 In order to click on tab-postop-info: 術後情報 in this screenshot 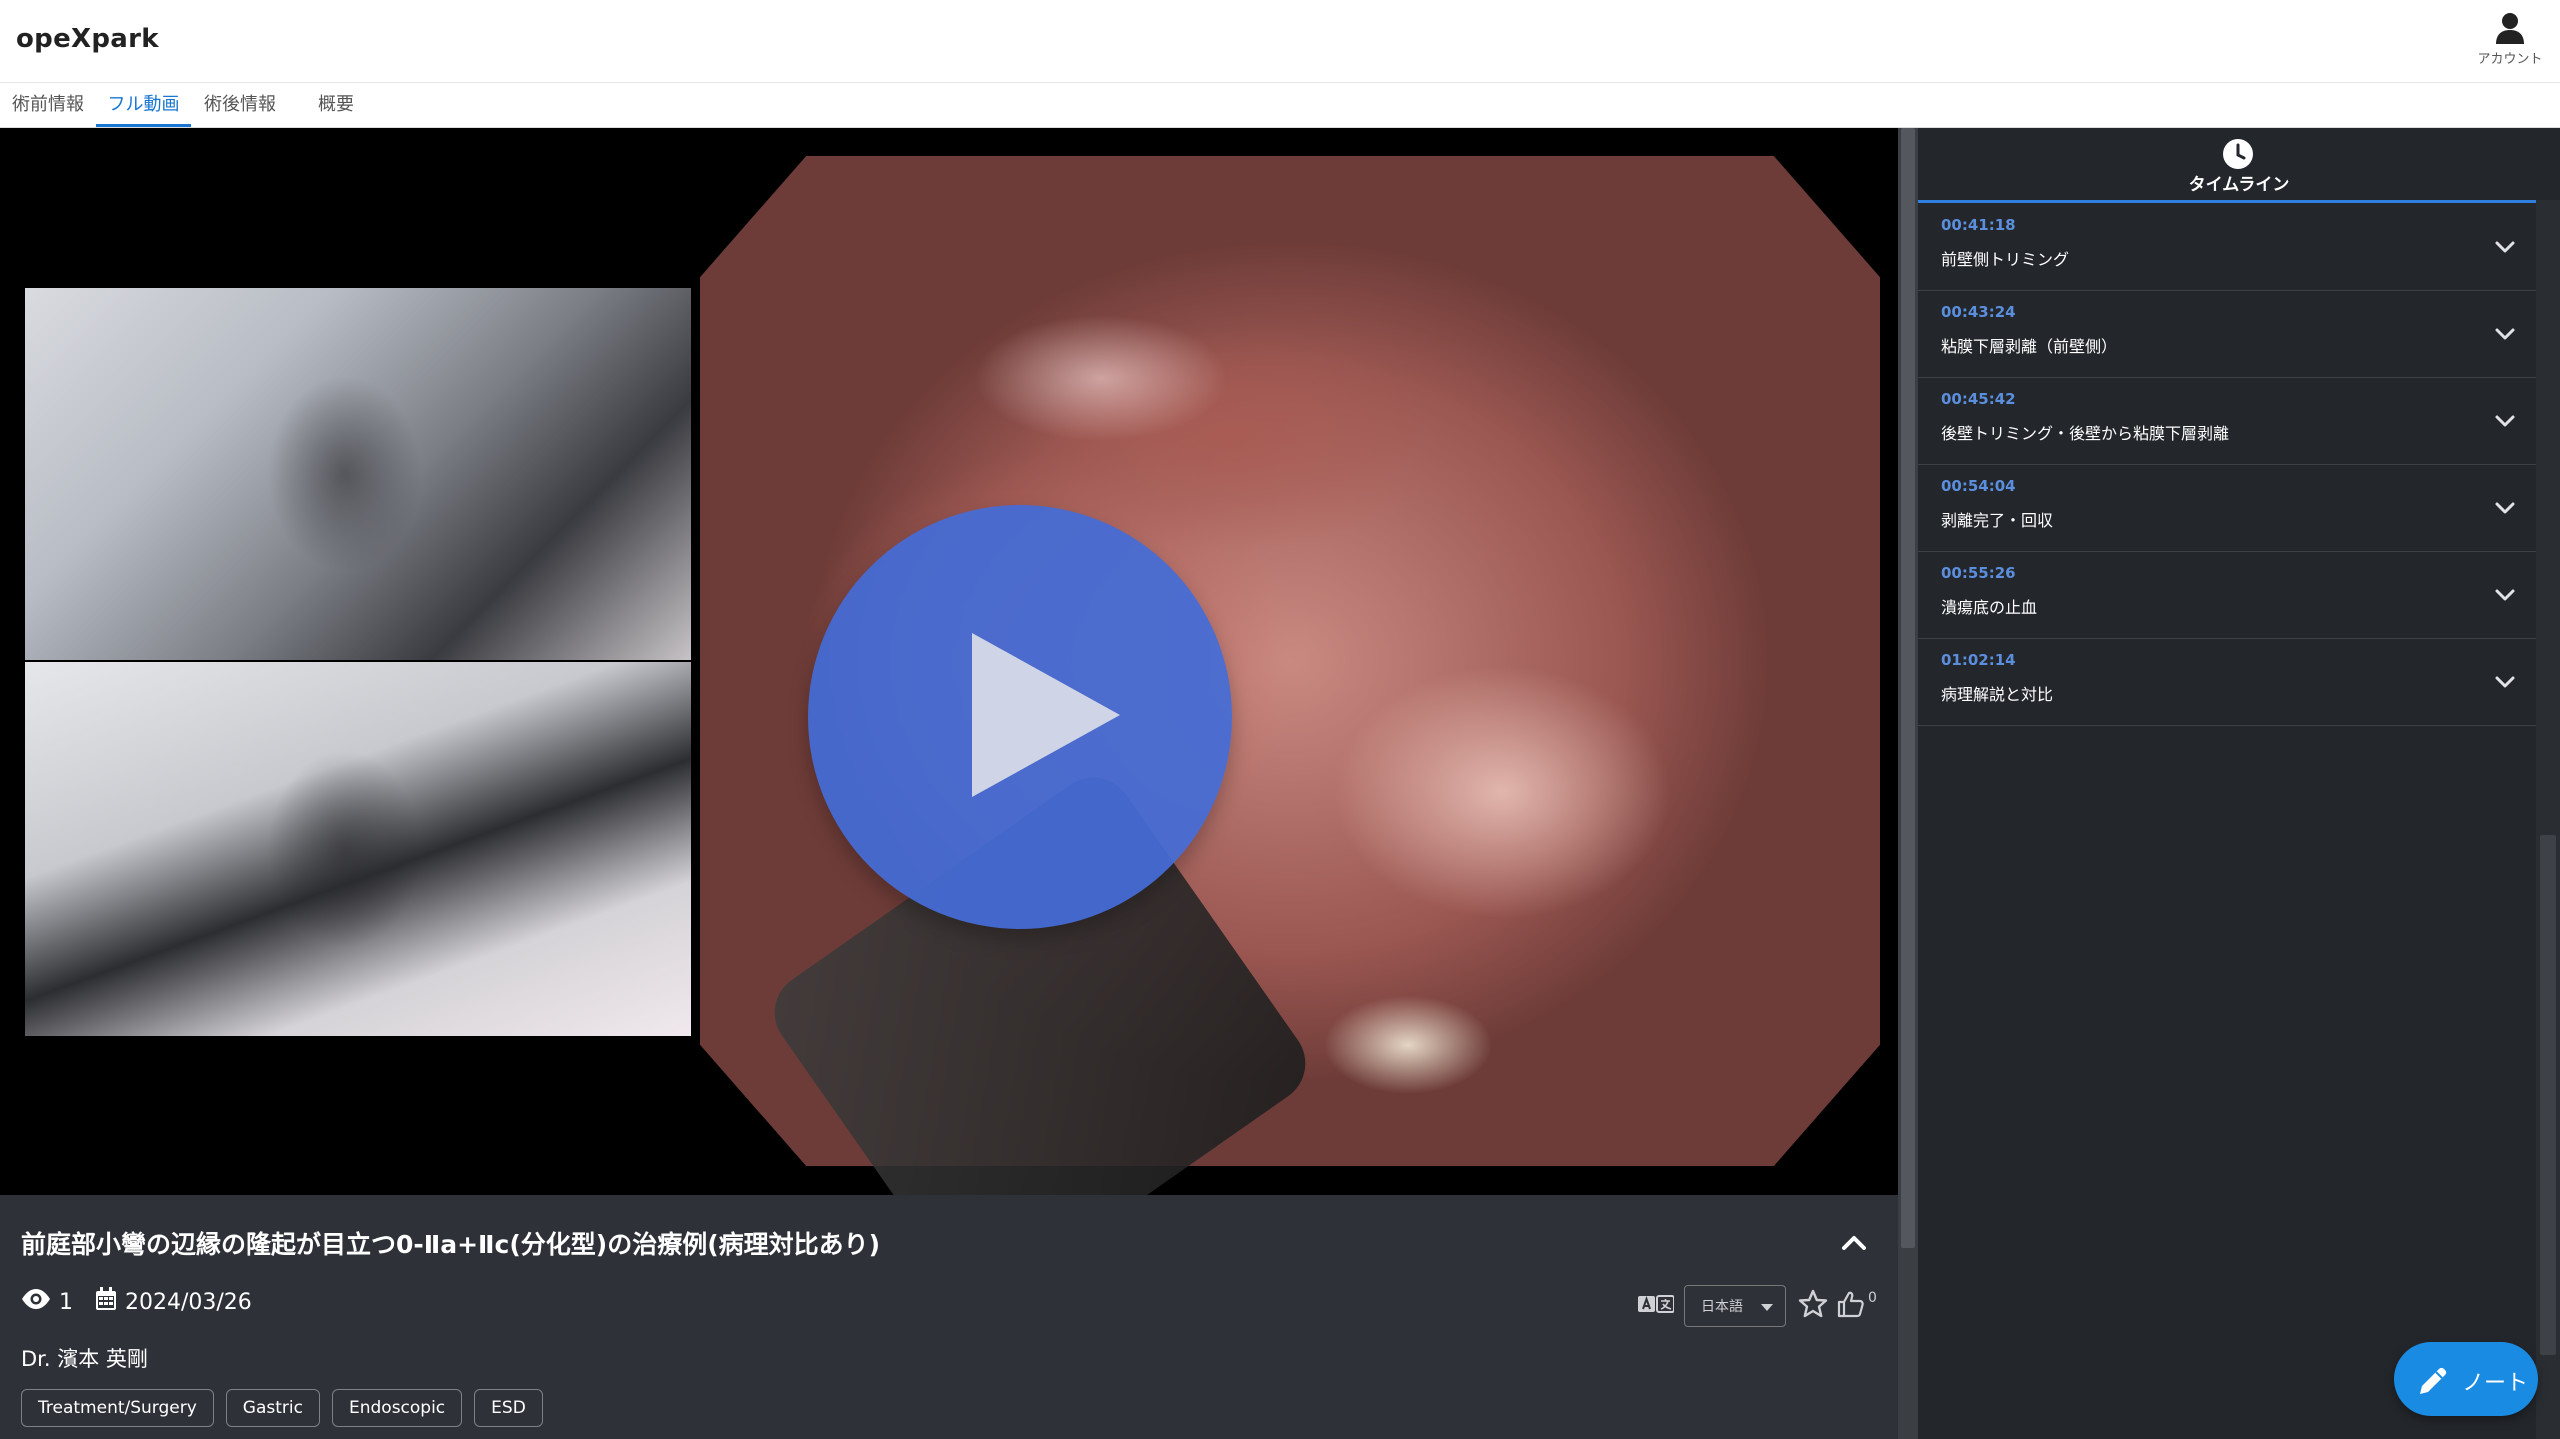, I will do `click(240, 104)`.